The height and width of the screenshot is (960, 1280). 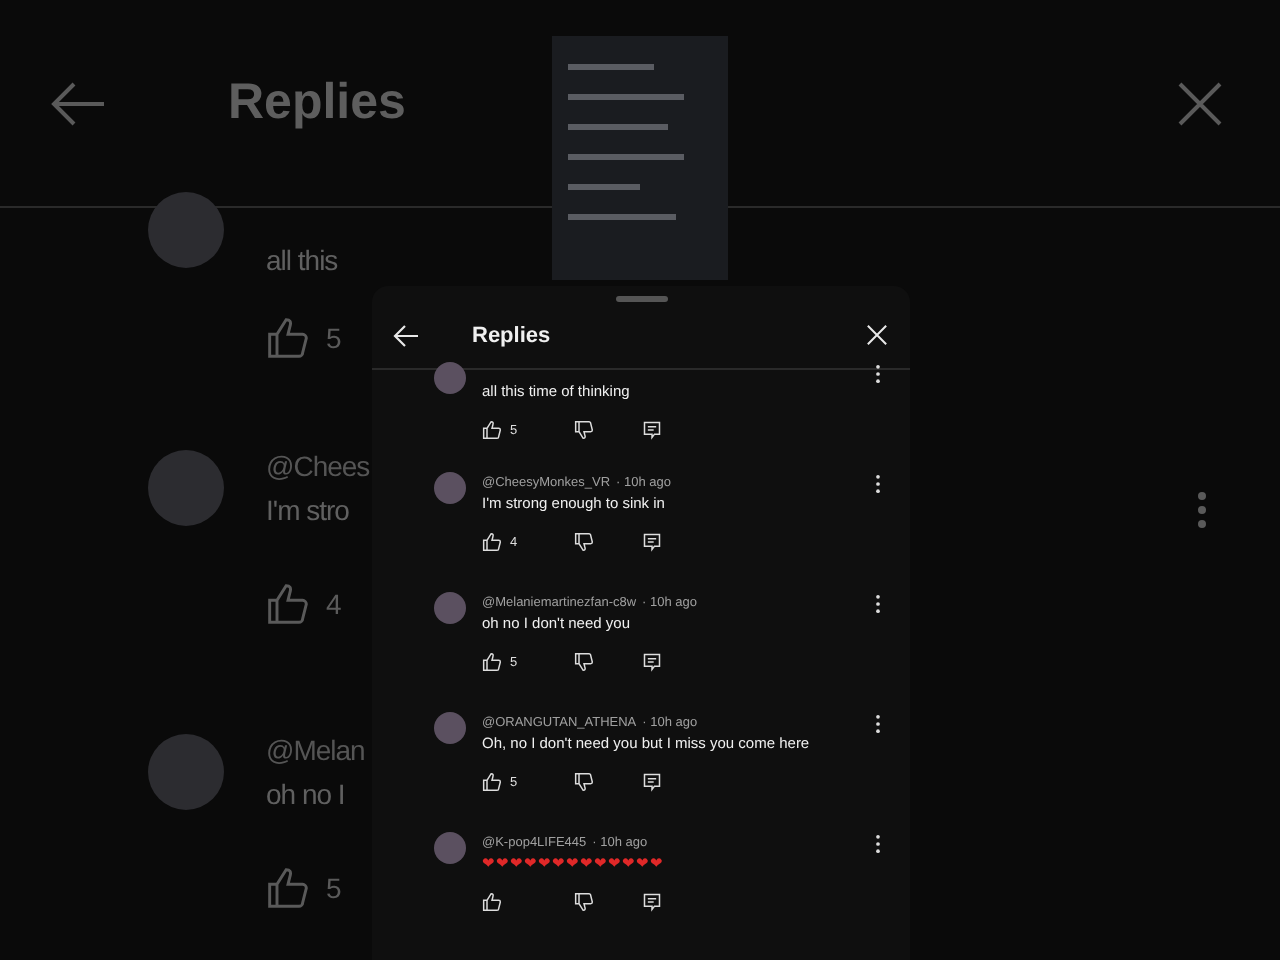 I want to click on comment-text: I'm stro, so click(x=308, y=510).